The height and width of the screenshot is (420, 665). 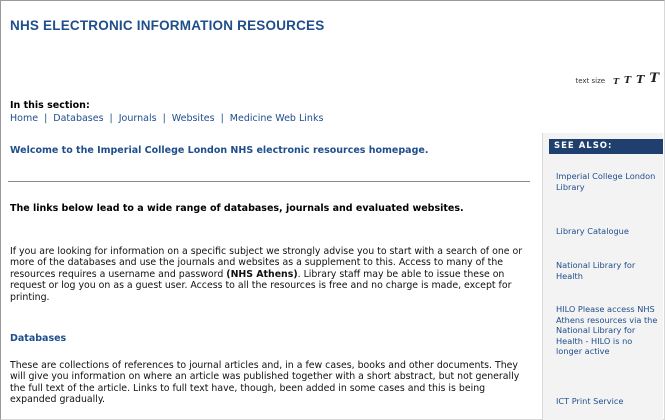 I want to click on text-size-smallest-button: T, so click(x=616, y=81).